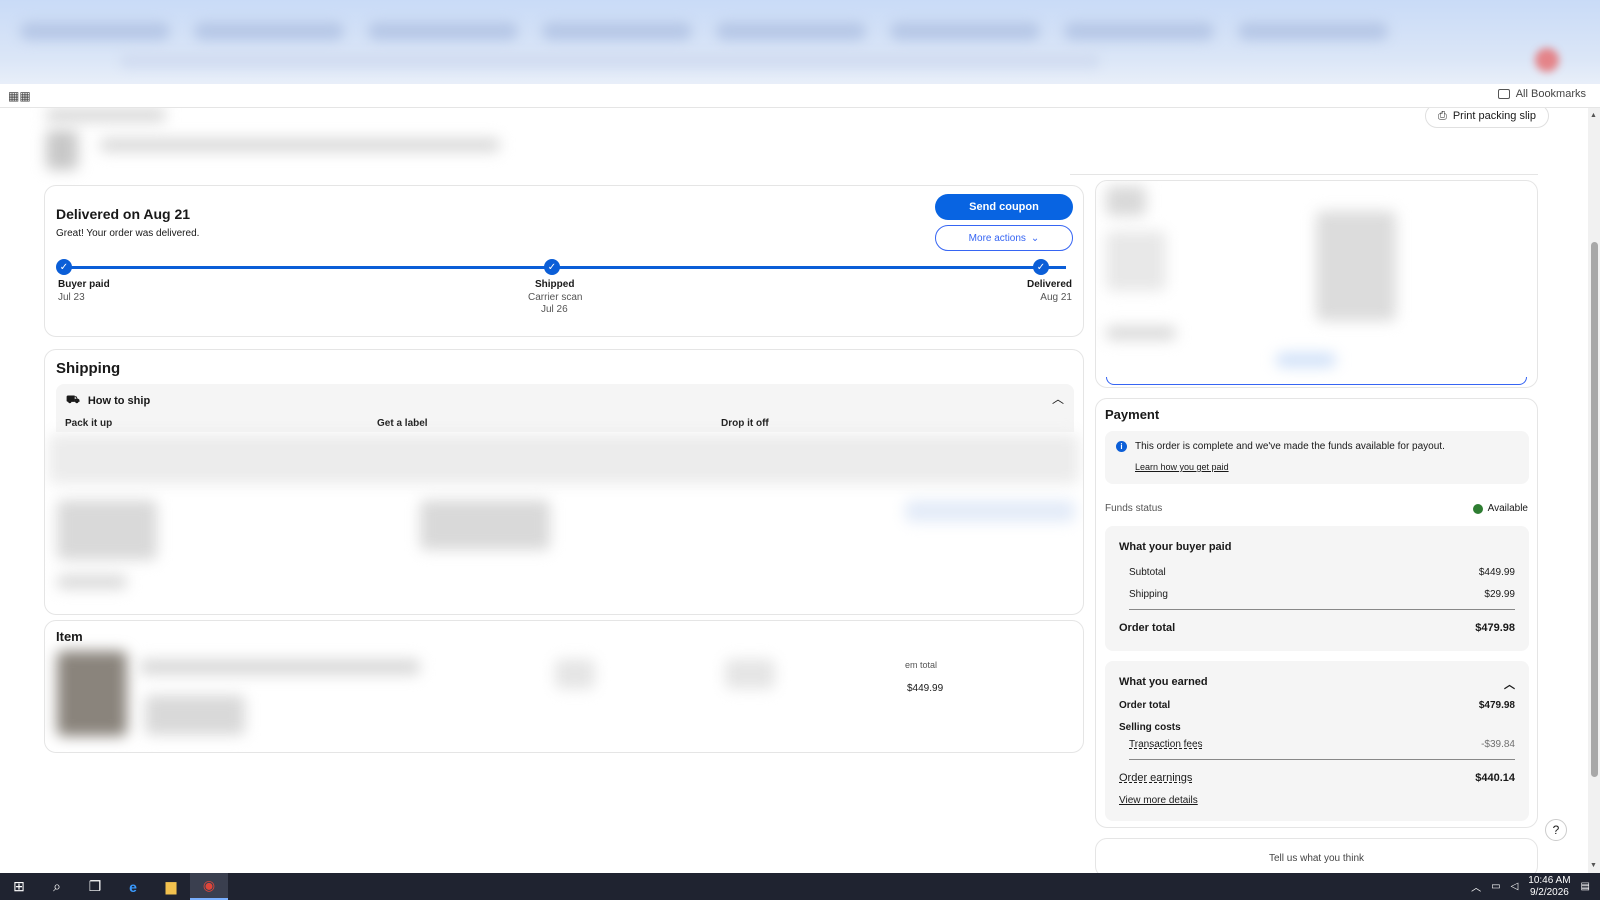 The image size is (1600, 900). What do you see at coordinates (1316, 381) in the screenshot?
I see `blurred-buyer-button` at bounding box center [1316, 381].